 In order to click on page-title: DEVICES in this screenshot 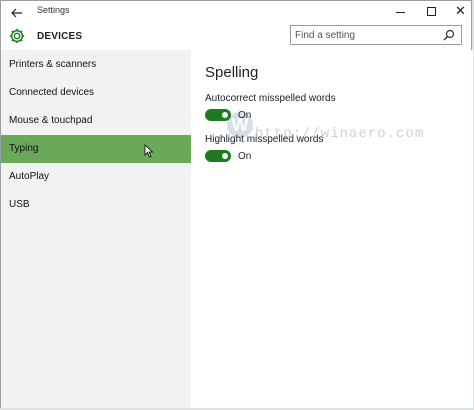, I will do `click(60, 36)`.